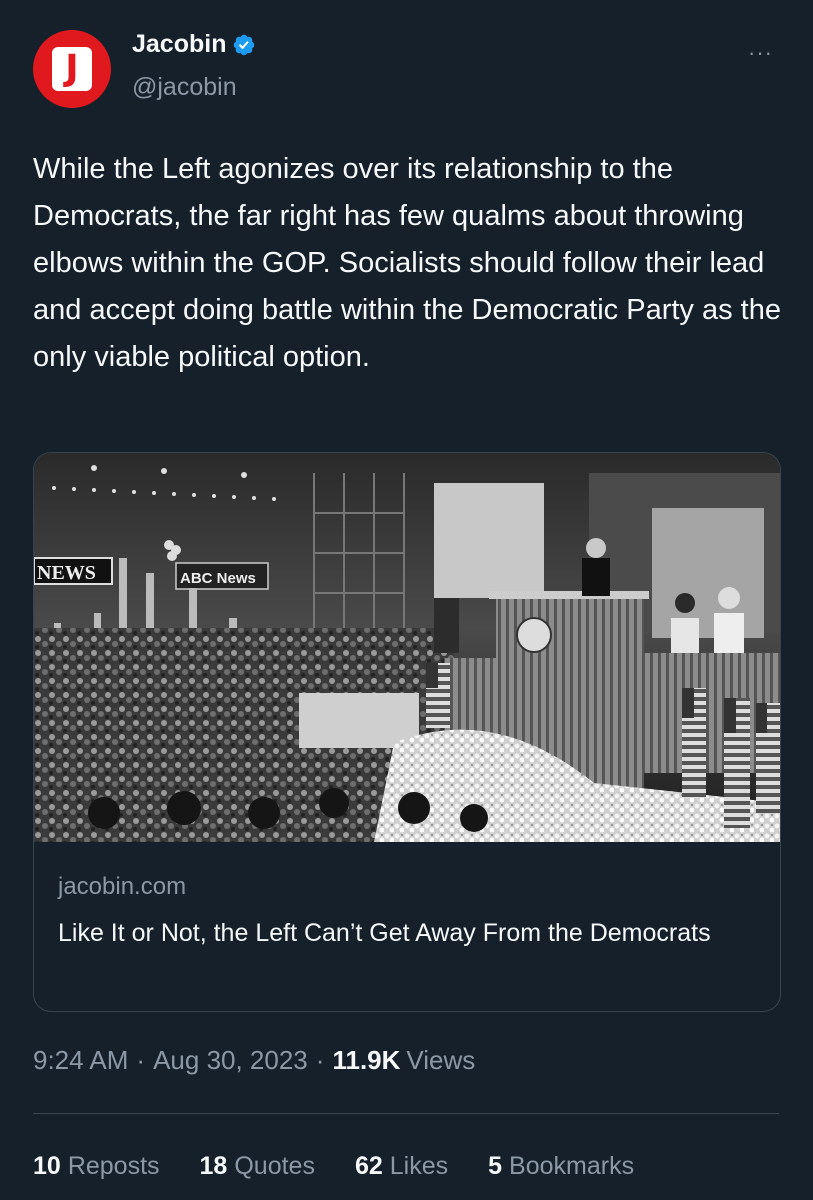  Describe the element at coordinates (179, 44) in the screenshot. I see `author-display-name: Jacobin` at that location.